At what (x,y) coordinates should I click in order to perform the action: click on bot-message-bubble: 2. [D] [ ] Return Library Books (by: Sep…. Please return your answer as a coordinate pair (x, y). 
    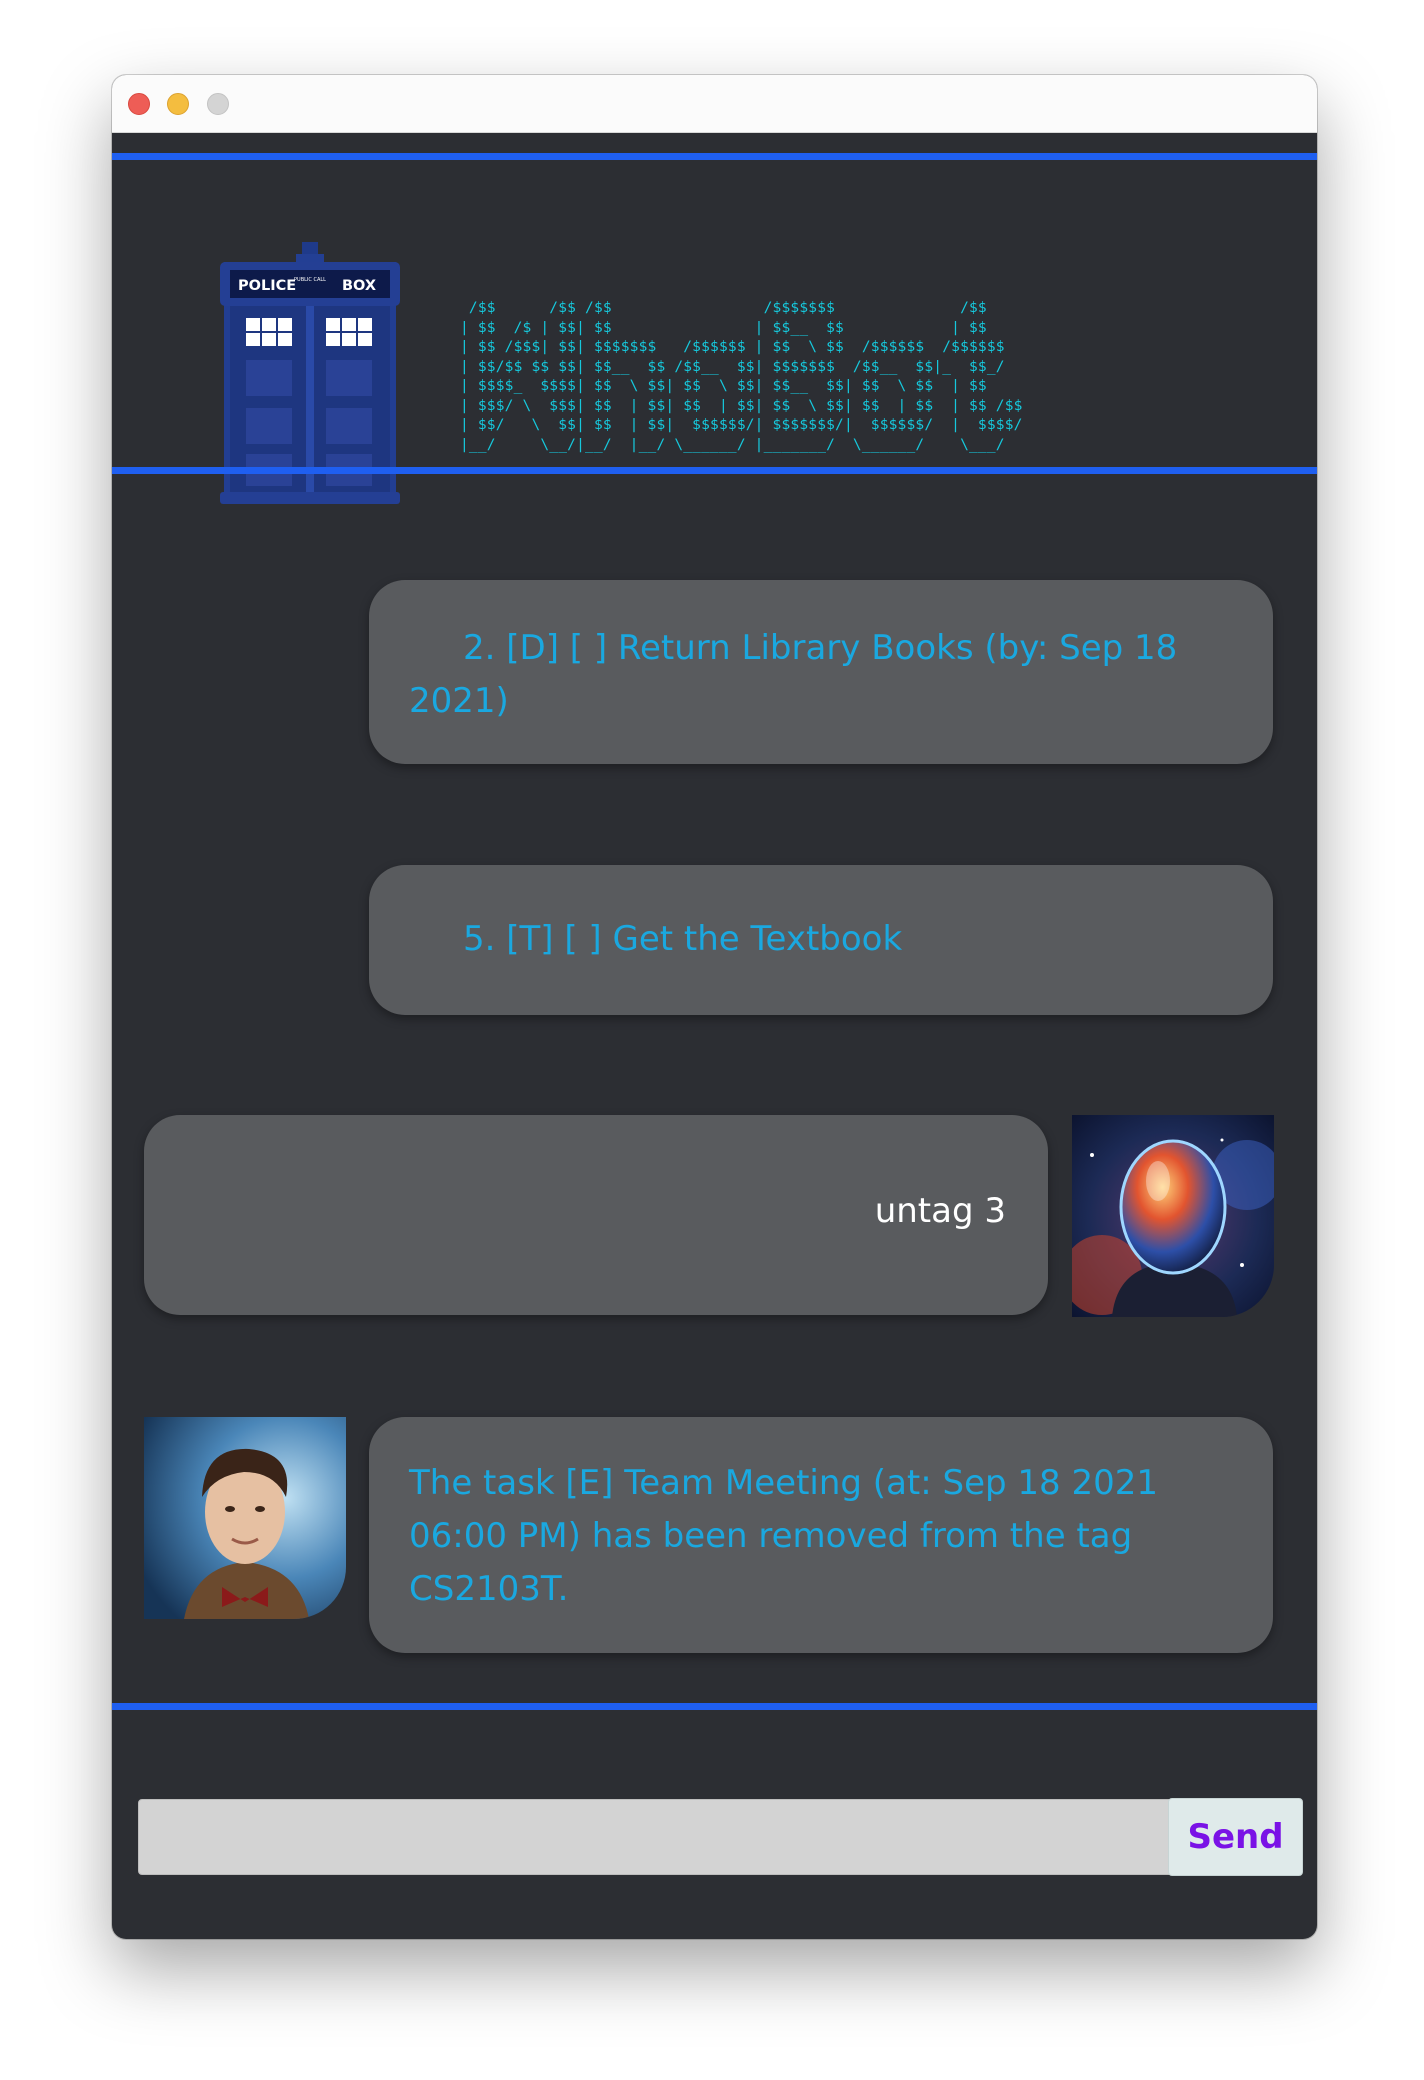
    Looking at the image, I should click on (821, 672).